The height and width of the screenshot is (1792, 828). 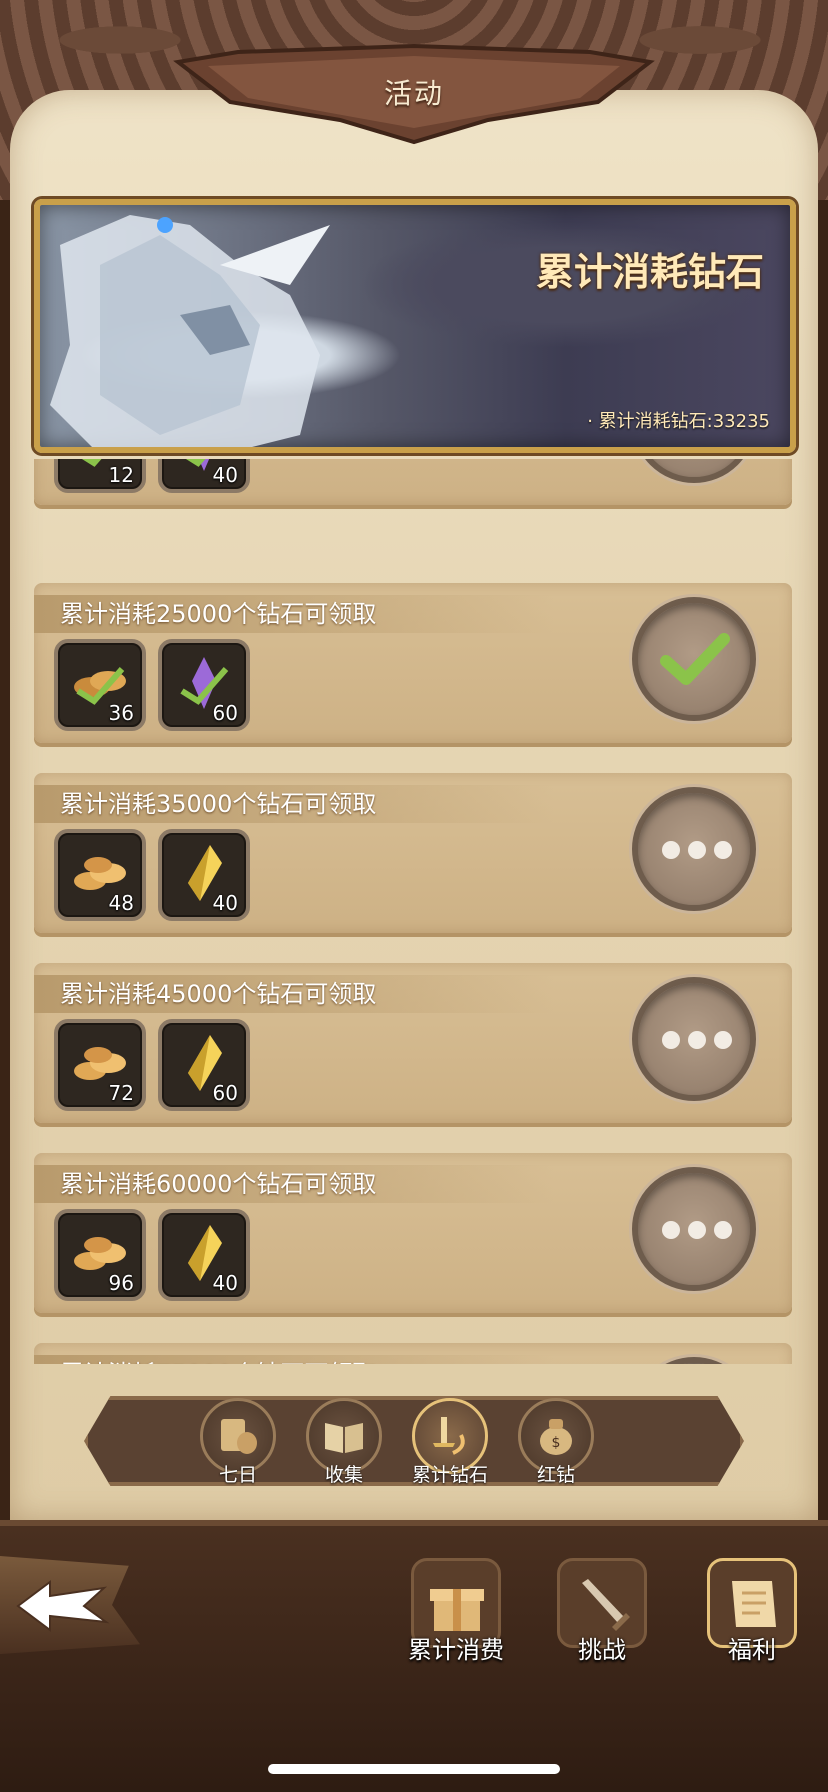 What do you see at coordinates (100, 476) in the screenshot?
I see `reward-item: 12` at bounding box center [100, 476].